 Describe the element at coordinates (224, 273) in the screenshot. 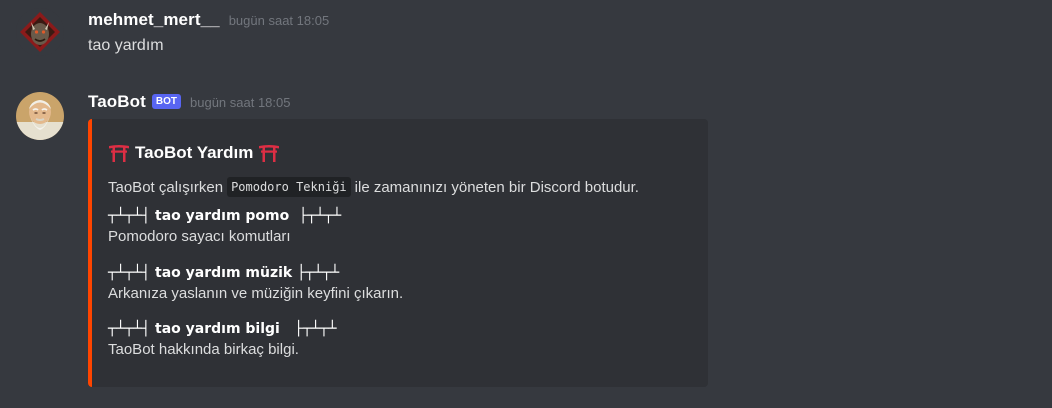

I see `field-name: ┬┴┬┴┤ tao yardım müzik ├┬┴┬┴` at that location.